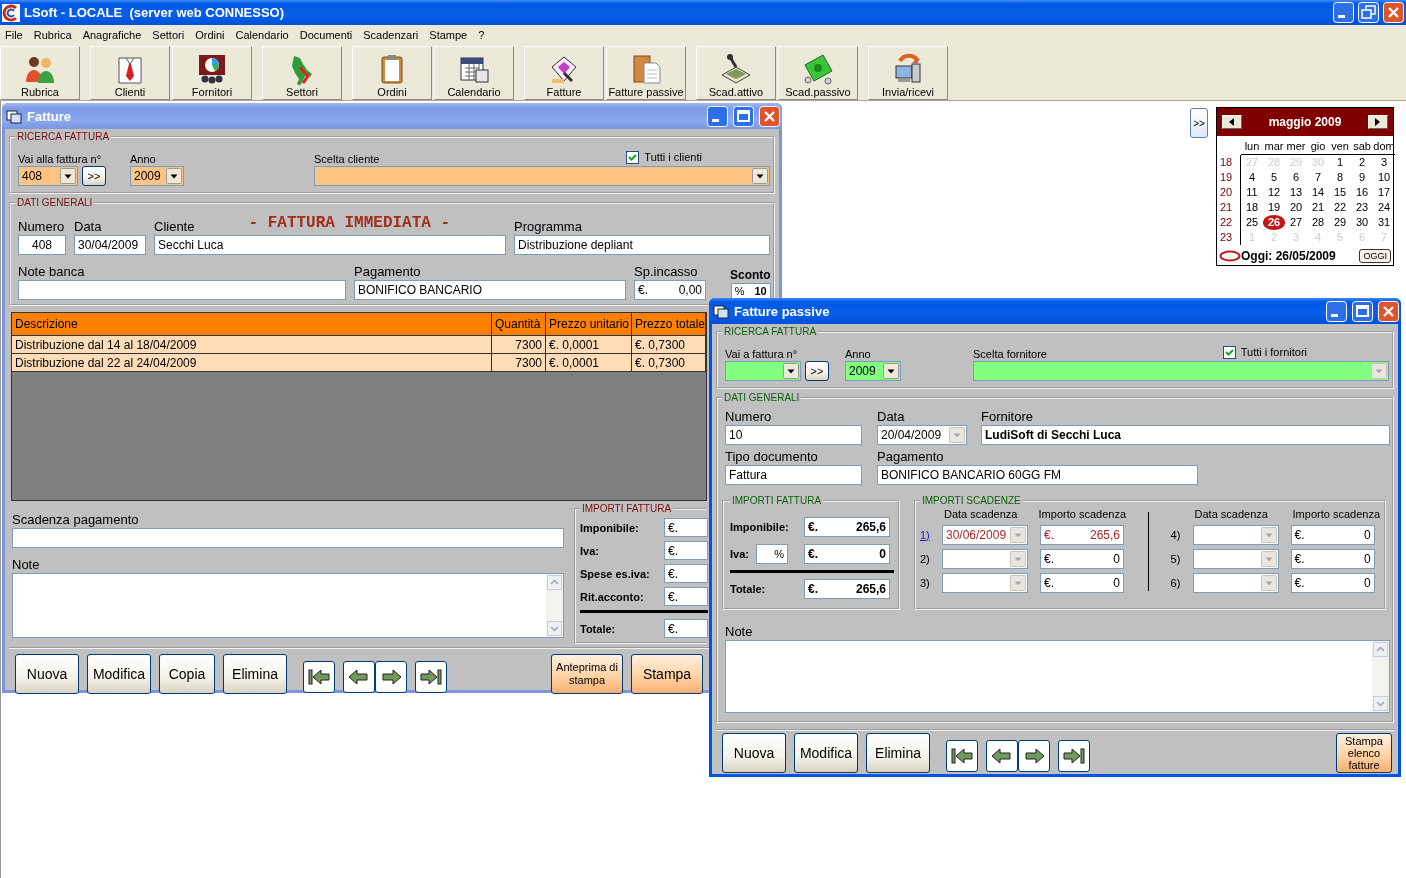 The image size is (1406, 878). I want to click on toolbar-button: Fatture, so click(564, 73).